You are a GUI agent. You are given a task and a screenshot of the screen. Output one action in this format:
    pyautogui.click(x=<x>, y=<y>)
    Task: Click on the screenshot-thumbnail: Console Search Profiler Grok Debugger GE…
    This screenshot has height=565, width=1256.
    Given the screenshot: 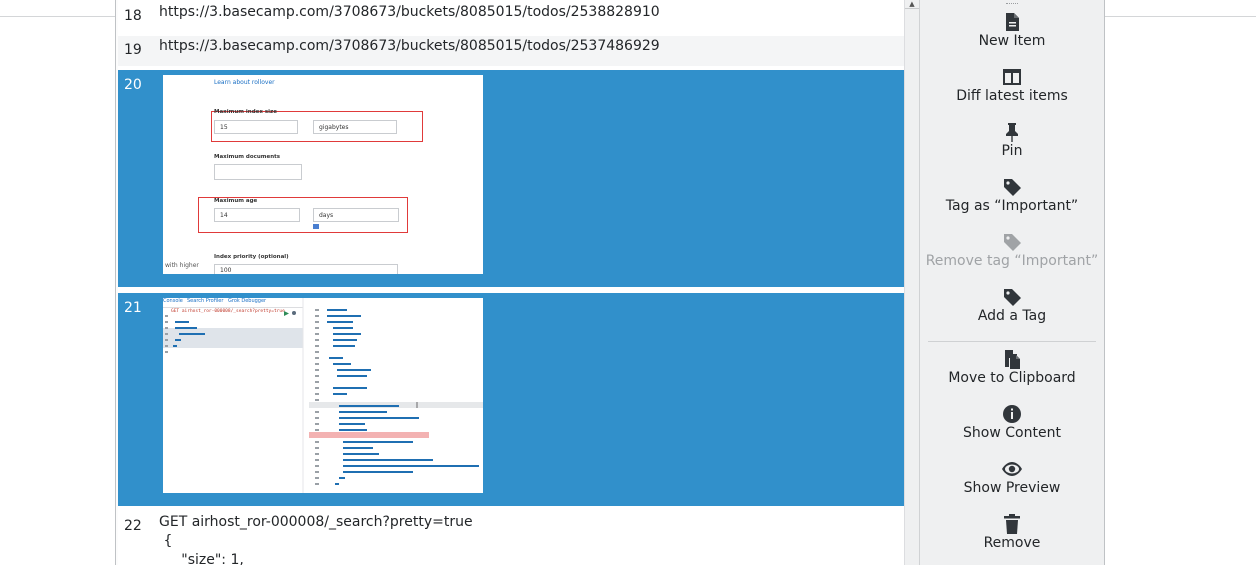 What is the action you would take?
    pyautogui.click(x=323, y=395)
    